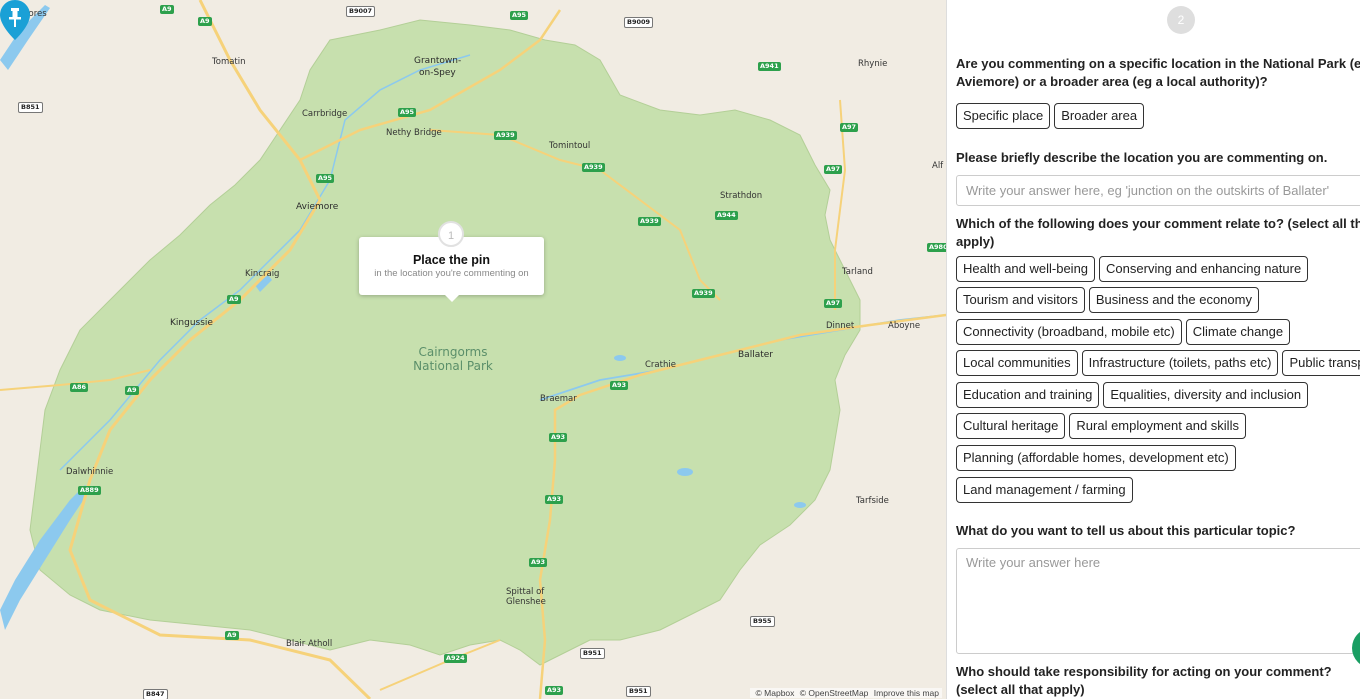  What do you see at coordinates (229, 62) in the screenshot?
I see `place-label: Tomatin` at bounding box center [229, 62].